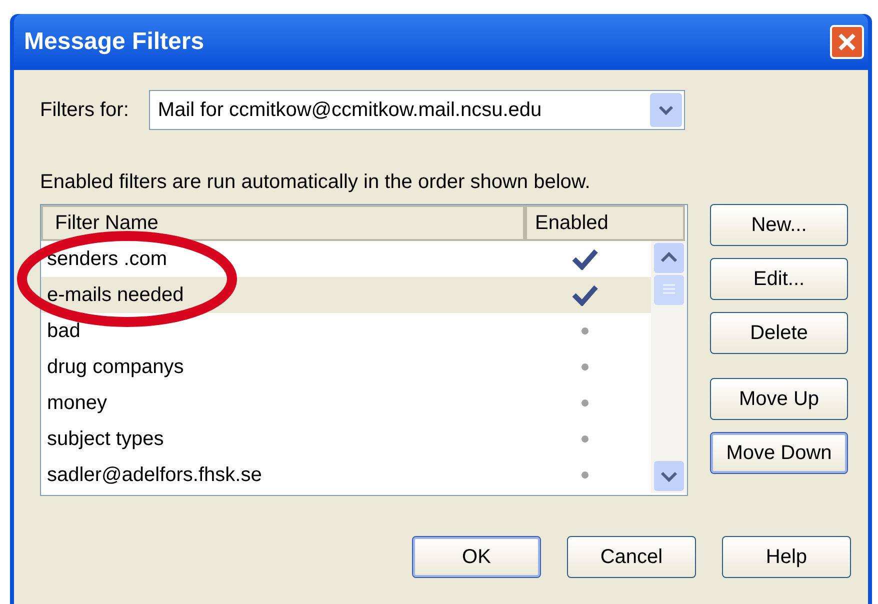 The height and width of the screenshot is (604, 878). I want to click on column-header: Filter Name, so click(283, 223).